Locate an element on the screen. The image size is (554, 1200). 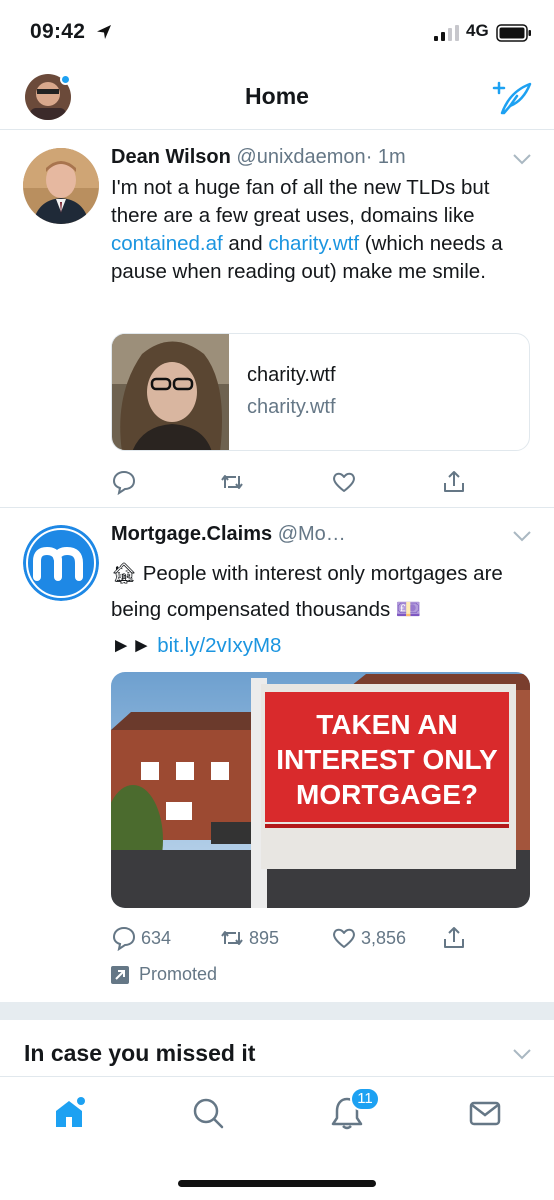
promoted-label: Promoted is located at coordinates (164, 974).